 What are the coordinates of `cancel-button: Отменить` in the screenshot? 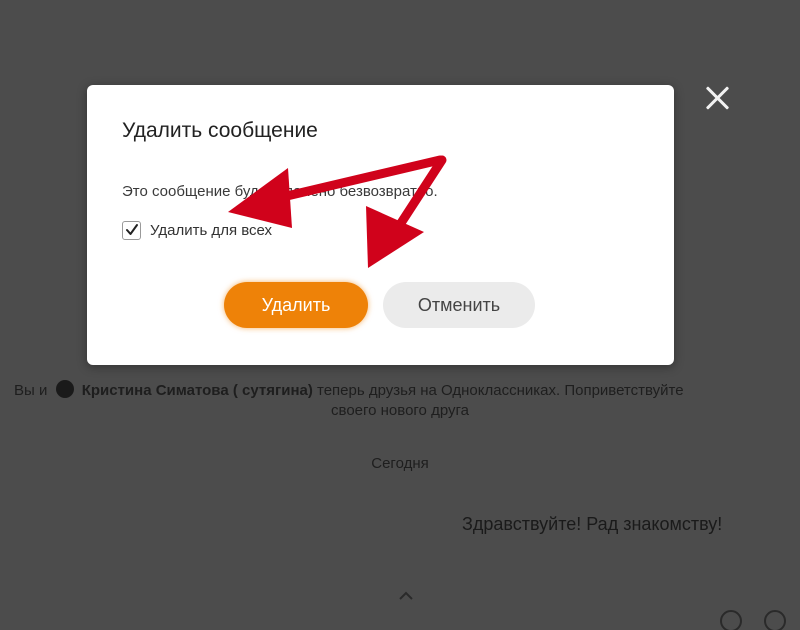 It's located at (459, 305).